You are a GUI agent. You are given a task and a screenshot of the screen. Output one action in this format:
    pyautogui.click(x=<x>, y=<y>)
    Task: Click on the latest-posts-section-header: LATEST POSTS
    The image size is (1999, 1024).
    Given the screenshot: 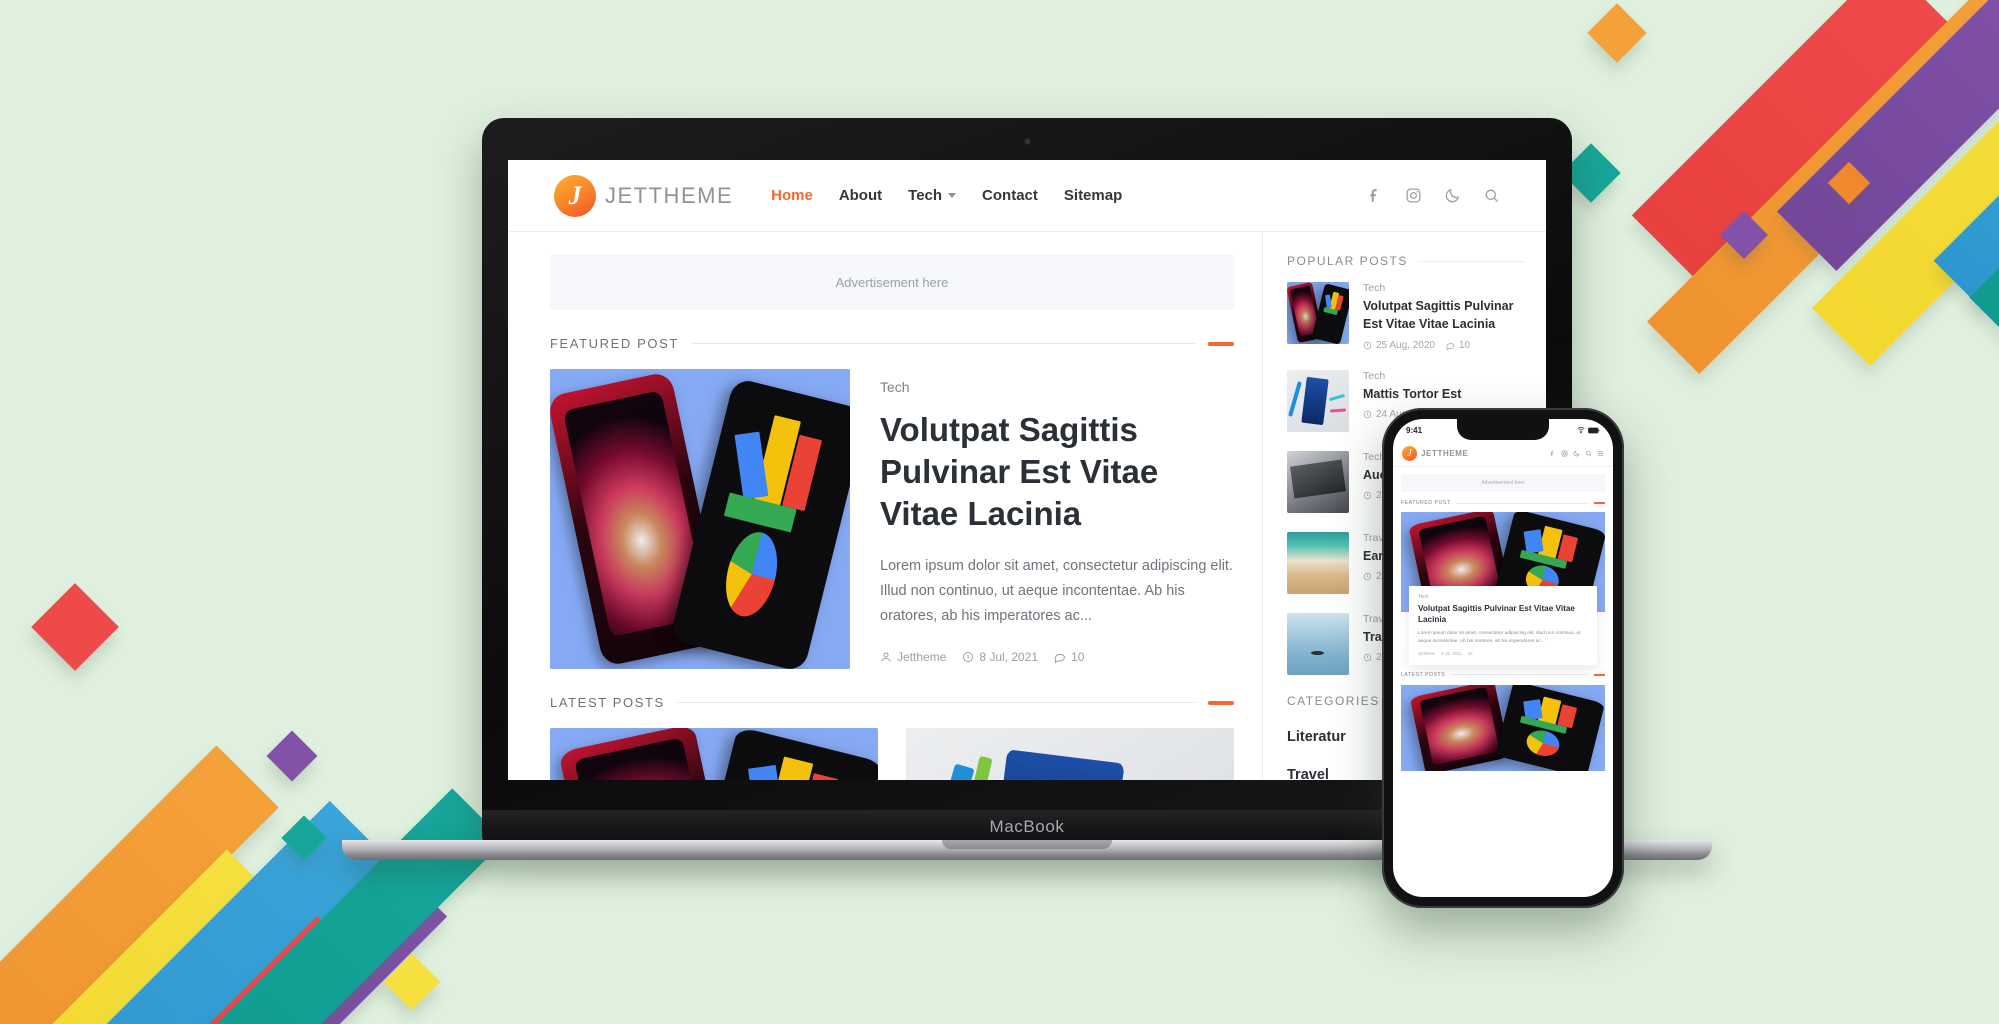 What is the action you would take?
    pyautogui.click(x=1503, y=675)
    